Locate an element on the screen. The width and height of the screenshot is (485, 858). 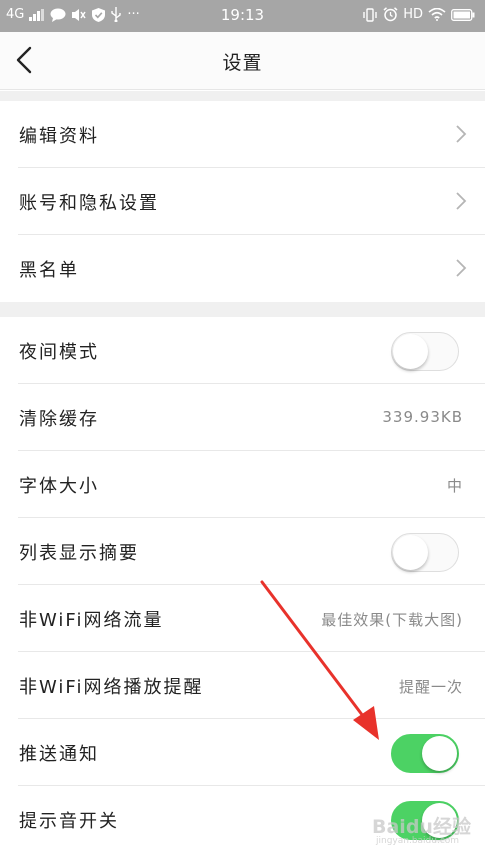
alarm-icon is located at coordinates (390, 14).